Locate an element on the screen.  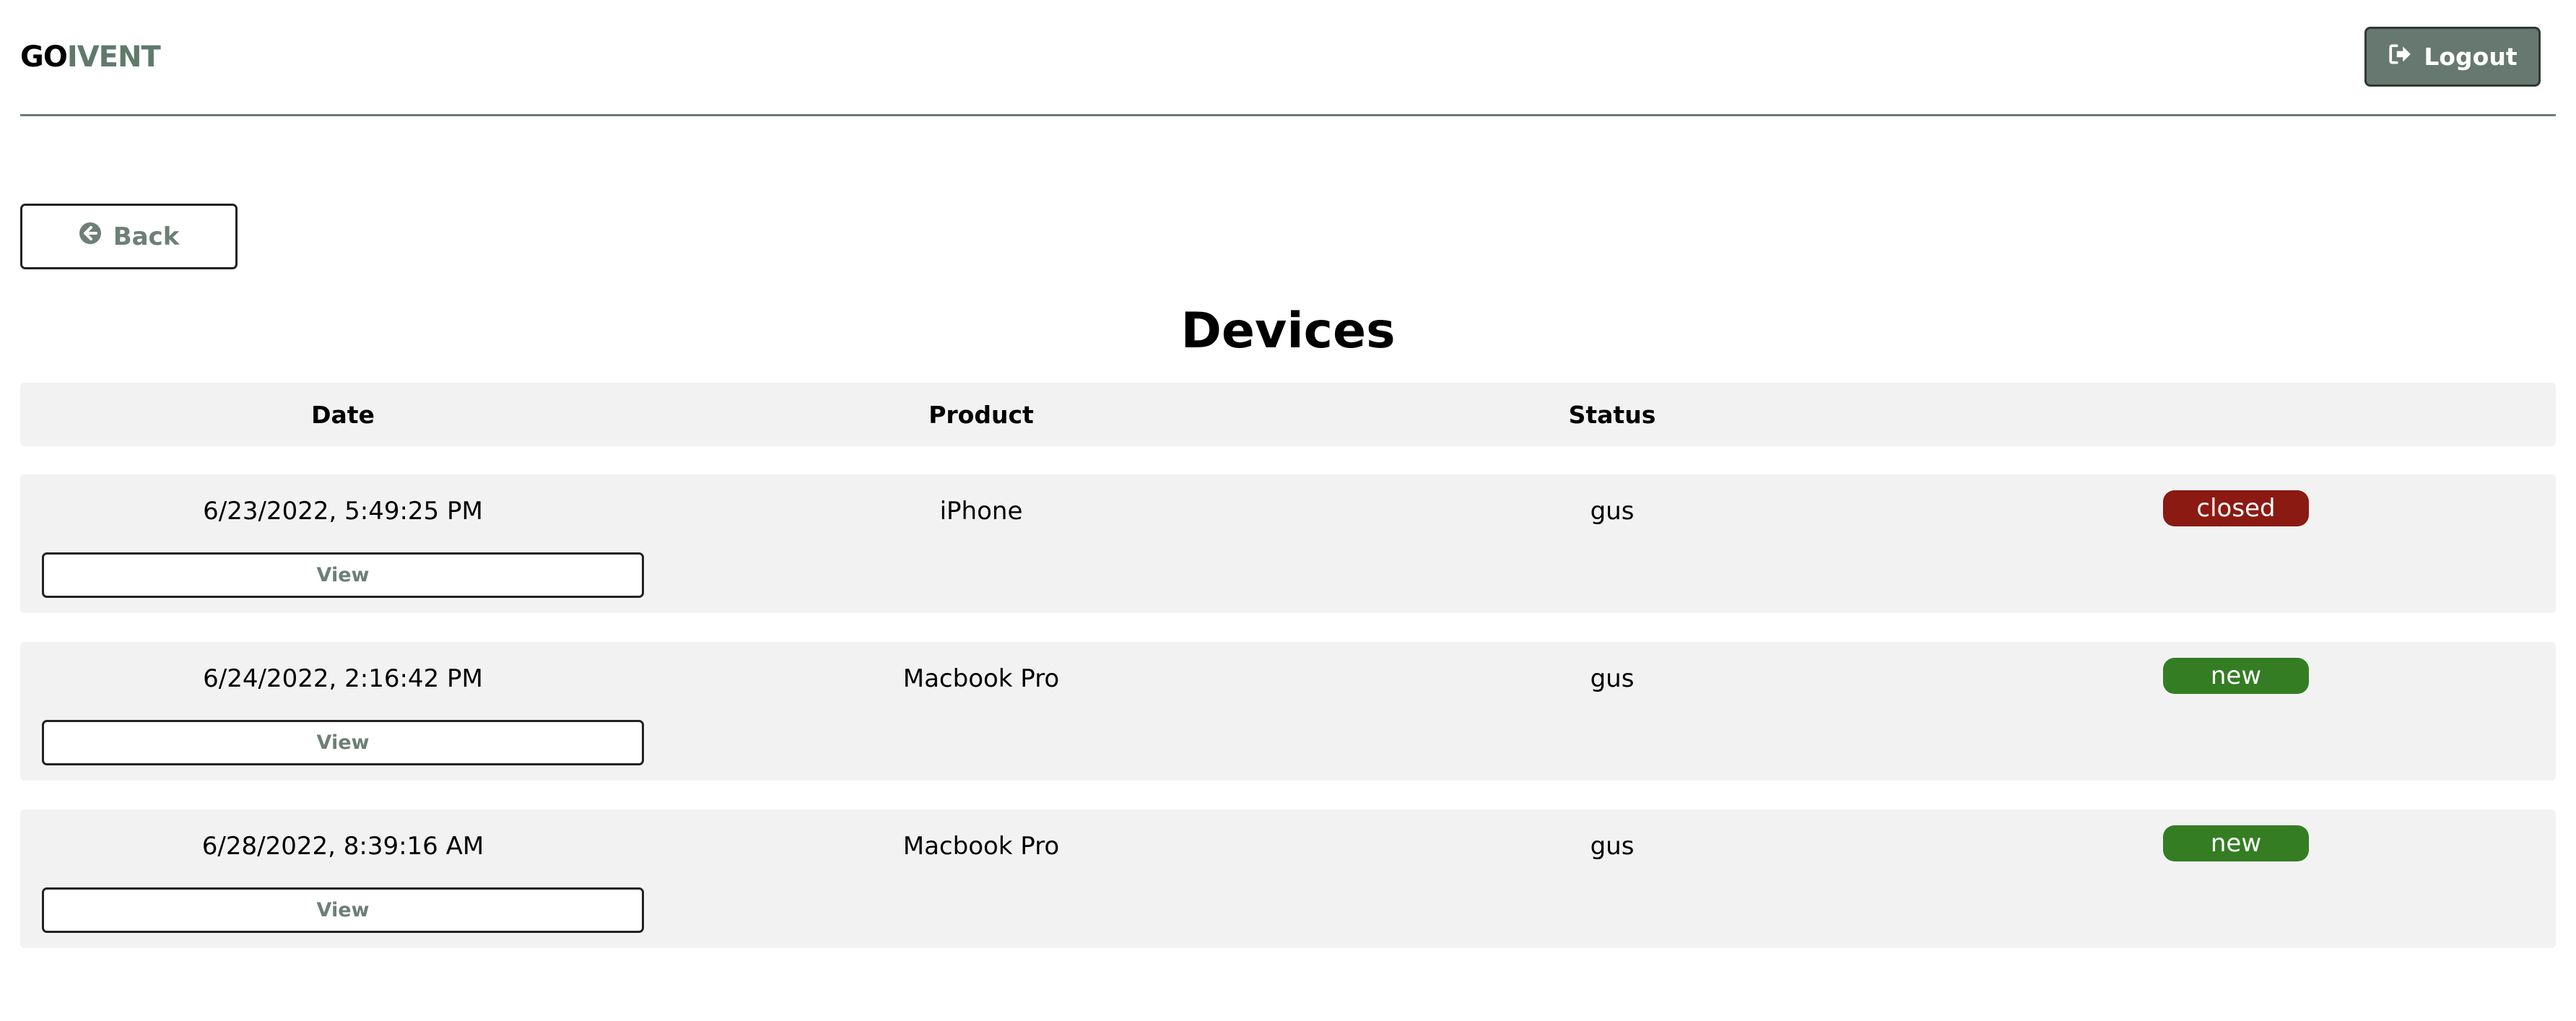
row-date: 6/24/2022, 2:16:42 PM is located at coordinates (343, 678).